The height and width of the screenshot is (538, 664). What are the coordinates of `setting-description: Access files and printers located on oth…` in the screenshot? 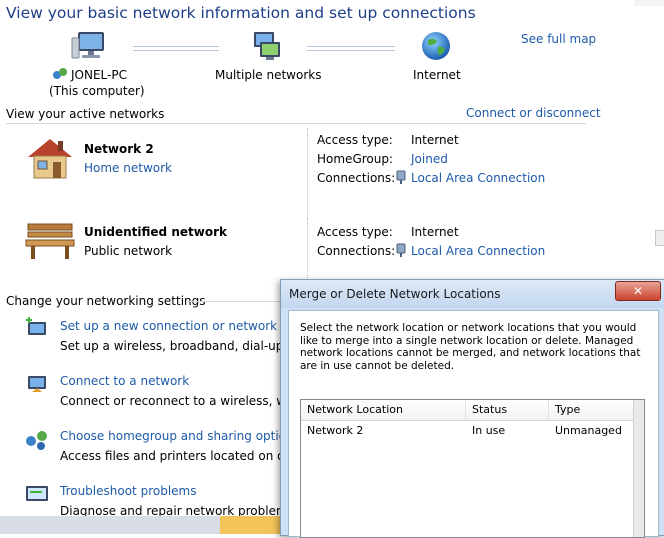 It's located at (185, 456).